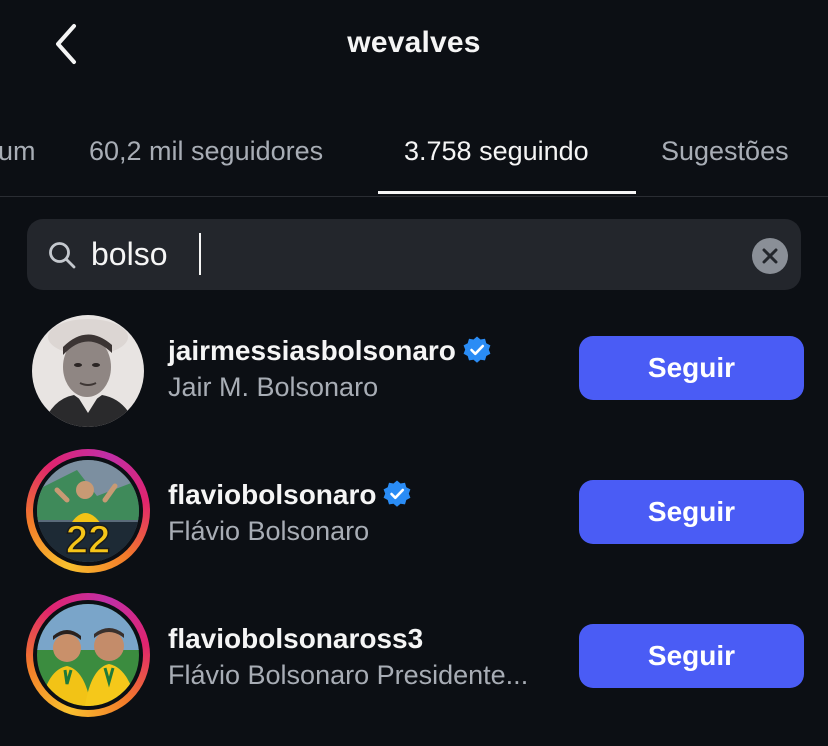 The image size is (828, 746). What do you see at coordinates (18, 151) in the screenshot?
I see `tab-um: um` at bounding box center [18, 151].